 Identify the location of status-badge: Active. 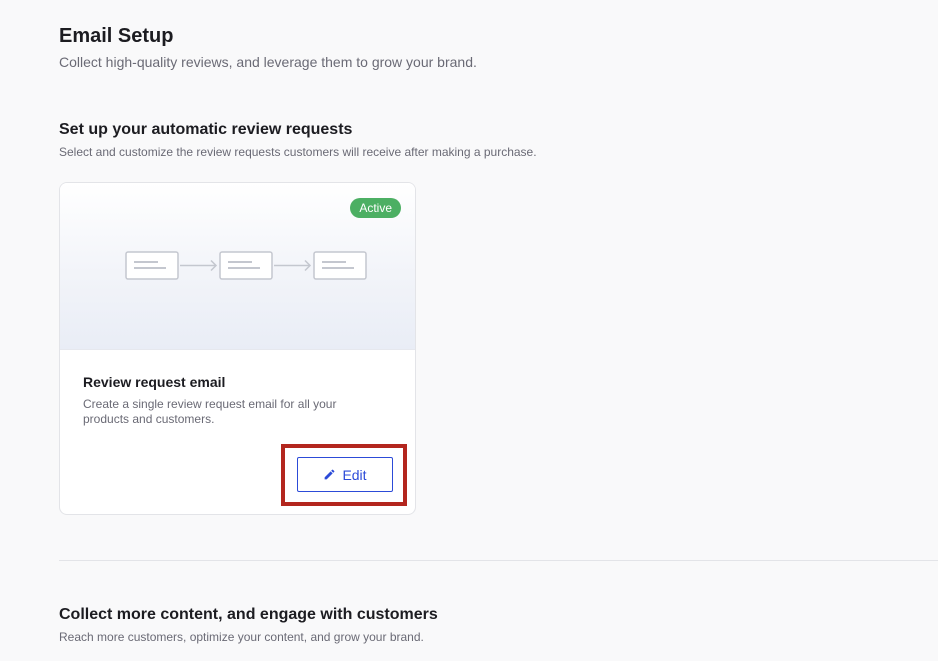
(375, 208).